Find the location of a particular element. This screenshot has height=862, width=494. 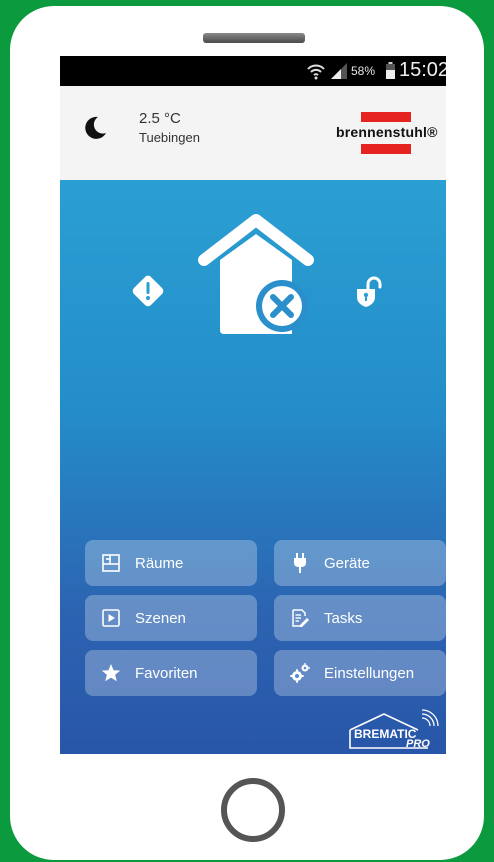

signal-icon is located at coordinates (339, 71).